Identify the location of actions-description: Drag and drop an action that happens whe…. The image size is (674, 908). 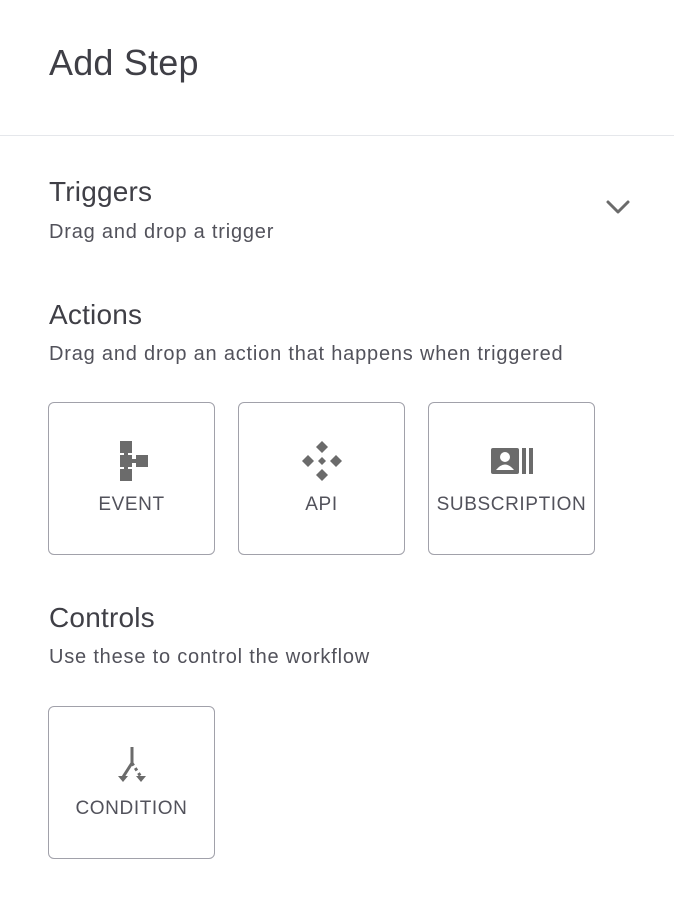
(306, 354).